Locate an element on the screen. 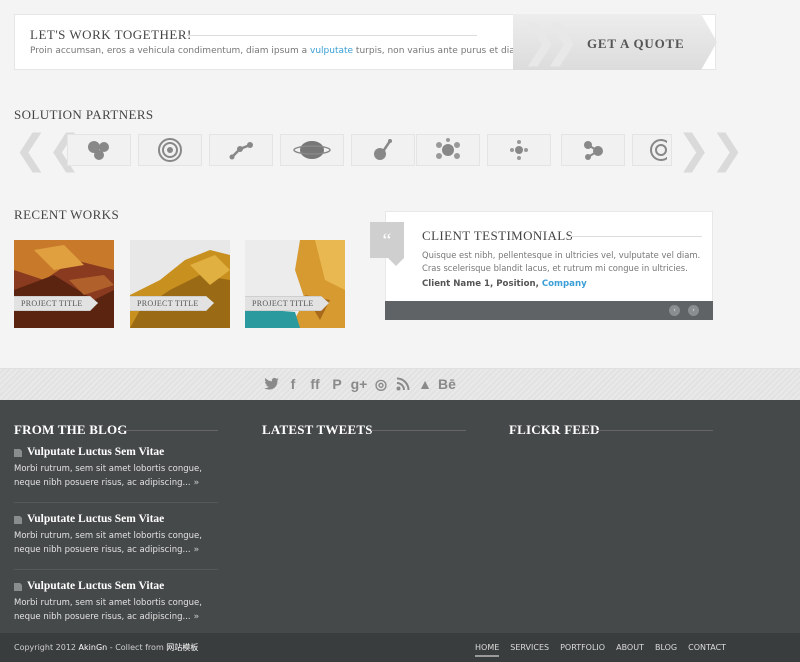 The image size is (800, 662). quote-icon: “ is located at coordinates (387, 244).